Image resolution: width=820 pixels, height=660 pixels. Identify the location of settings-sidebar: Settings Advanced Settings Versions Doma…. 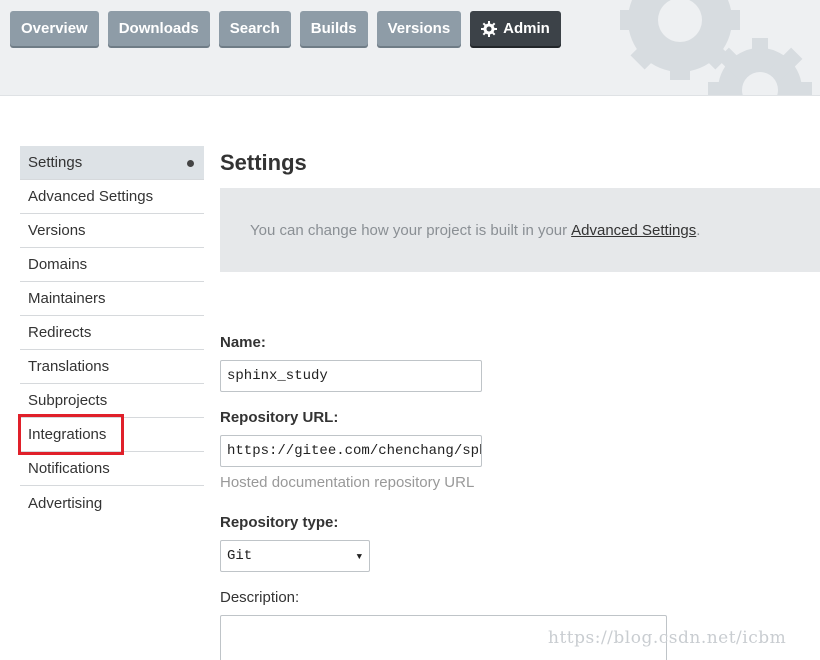
(112, 333).